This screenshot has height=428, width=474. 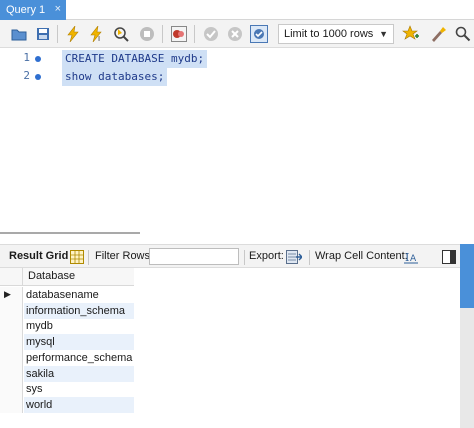 What do you see at coordinates (11, 277) in the screenshot?
I see `grid-corner` at bounding box center [11, 277].